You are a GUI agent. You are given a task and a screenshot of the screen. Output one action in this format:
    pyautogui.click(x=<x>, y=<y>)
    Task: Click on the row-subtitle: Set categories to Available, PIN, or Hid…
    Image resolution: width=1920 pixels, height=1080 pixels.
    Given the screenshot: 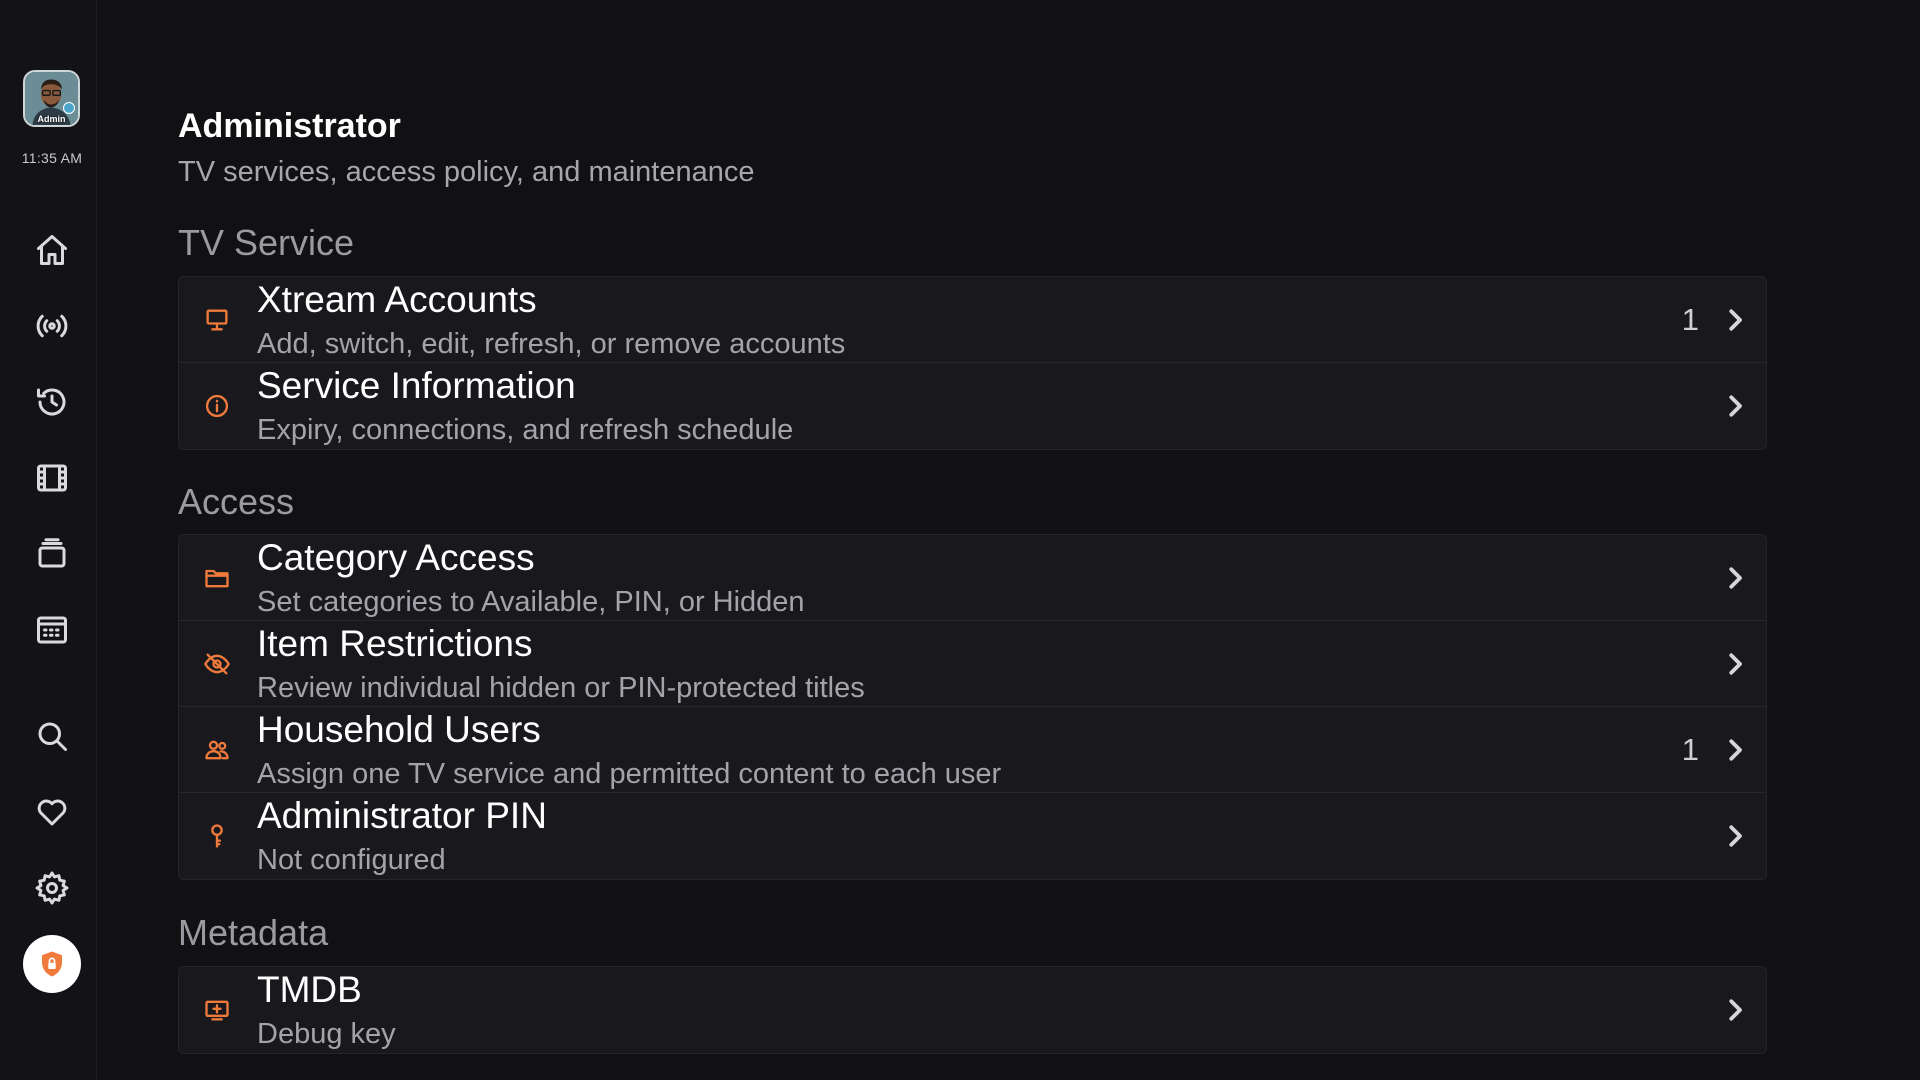 What is the action you would take?
    pyautogui.click(x=531, y=602)
    